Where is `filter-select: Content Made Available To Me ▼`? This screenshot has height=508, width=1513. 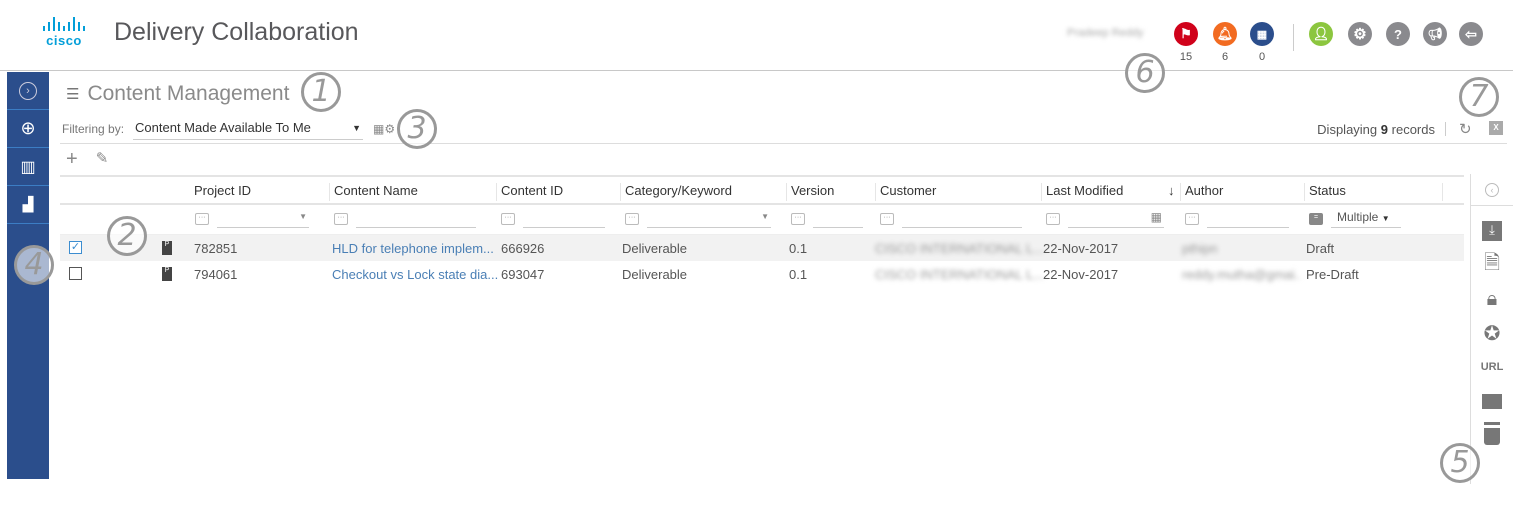 filter-select: Content Made Available To Me ▼ is located at coordinates (248, 129).